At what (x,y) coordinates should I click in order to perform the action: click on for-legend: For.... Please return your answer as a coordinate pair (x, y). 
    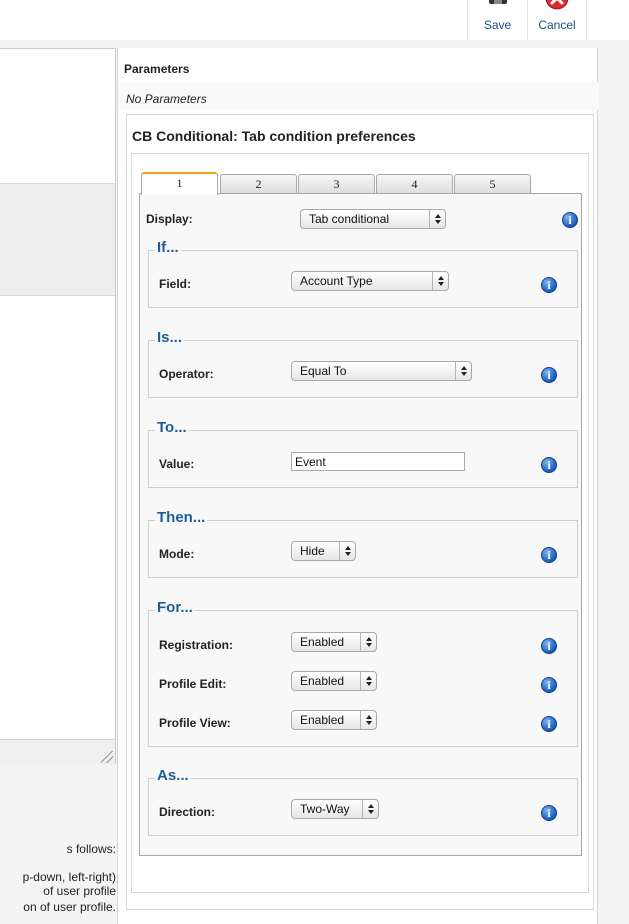
    Looking at the image, I should click on (175, 608).